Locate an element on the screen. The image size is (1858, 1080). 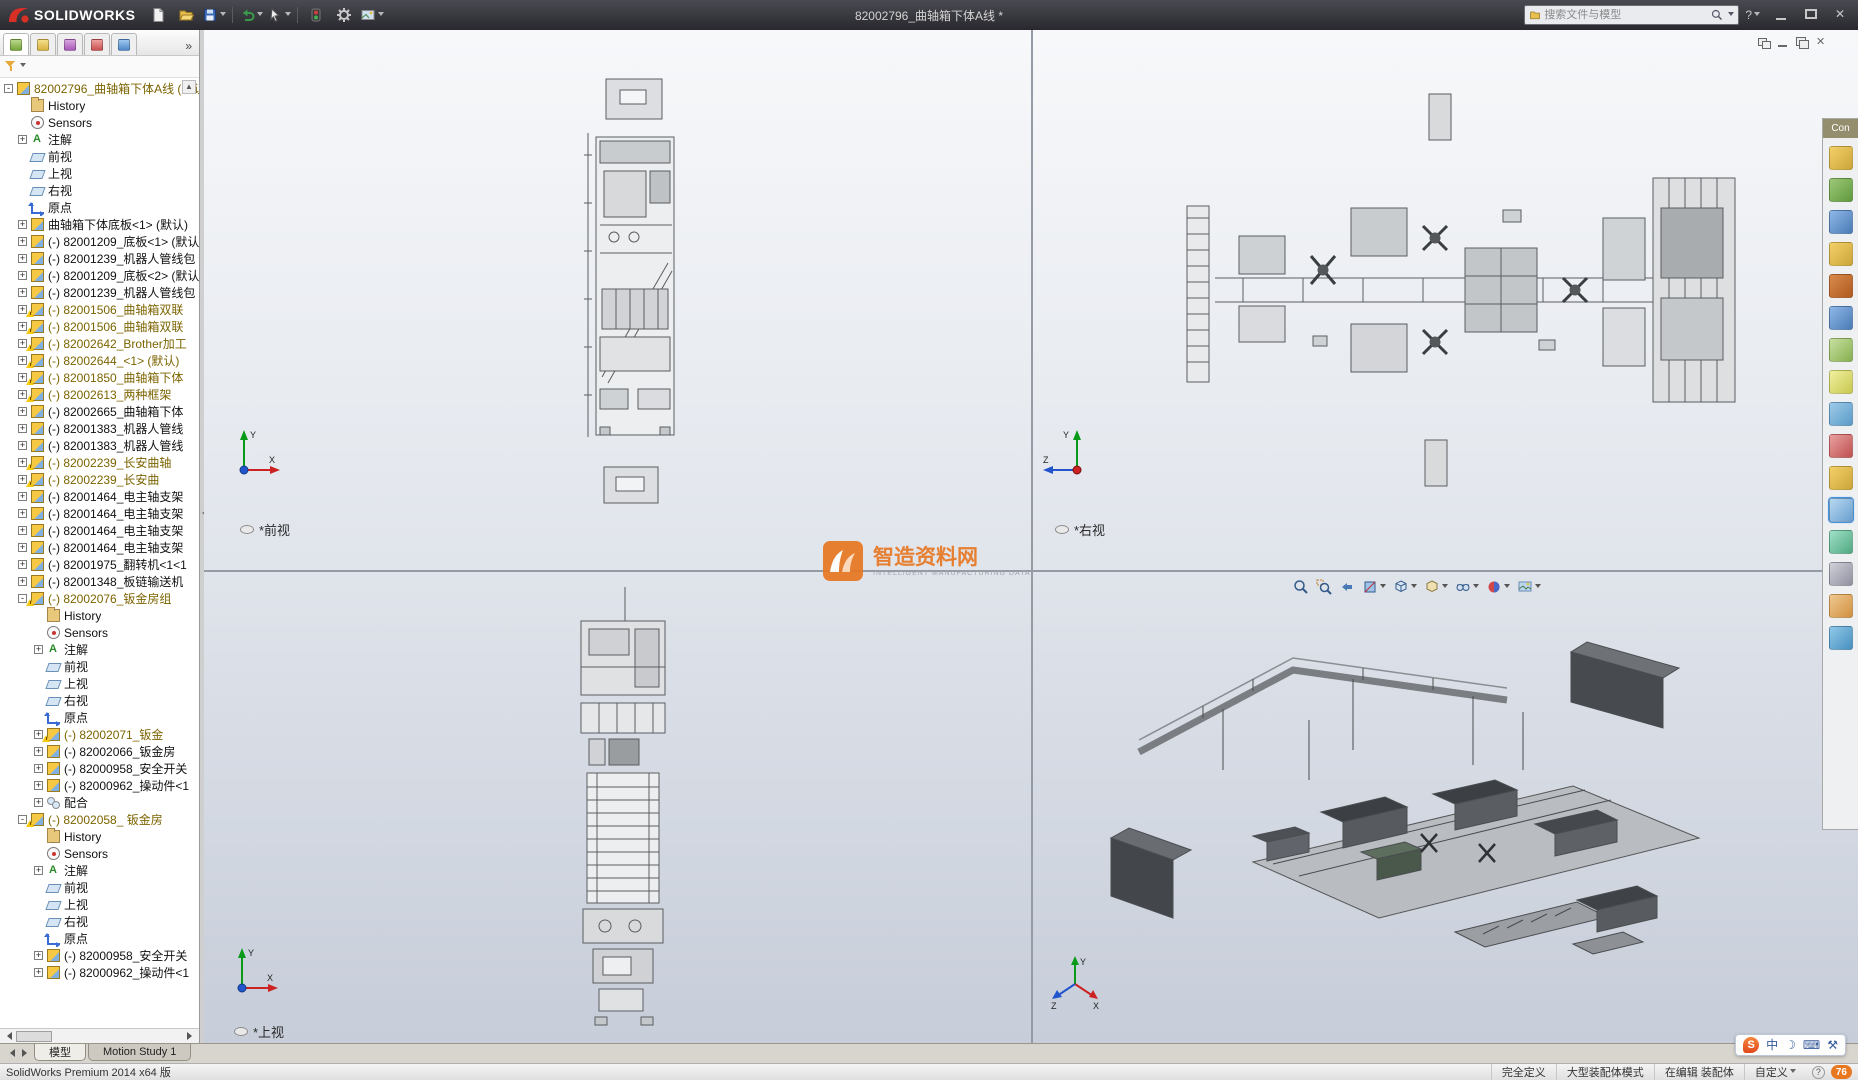
tree-item: (-) 82001209_底板<2> (默认) is located at coordinates (99, 275).